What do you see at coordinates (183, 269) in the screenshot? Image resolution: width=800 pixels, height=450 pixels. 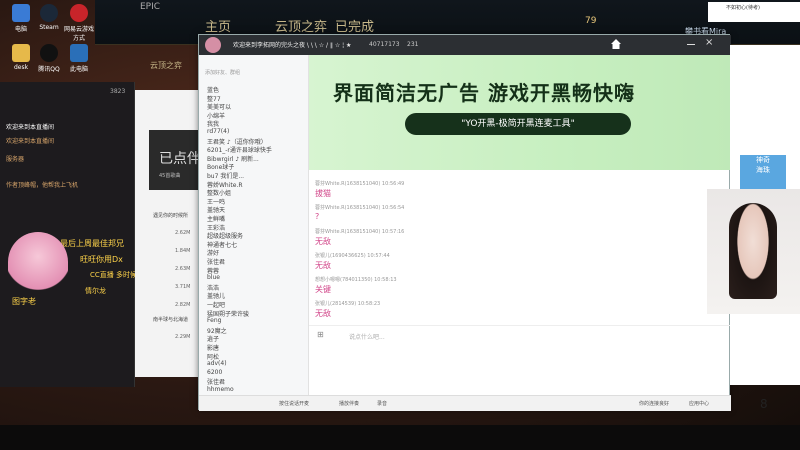 I see `song-size: 2.63M` at bounding box center [183, 269].